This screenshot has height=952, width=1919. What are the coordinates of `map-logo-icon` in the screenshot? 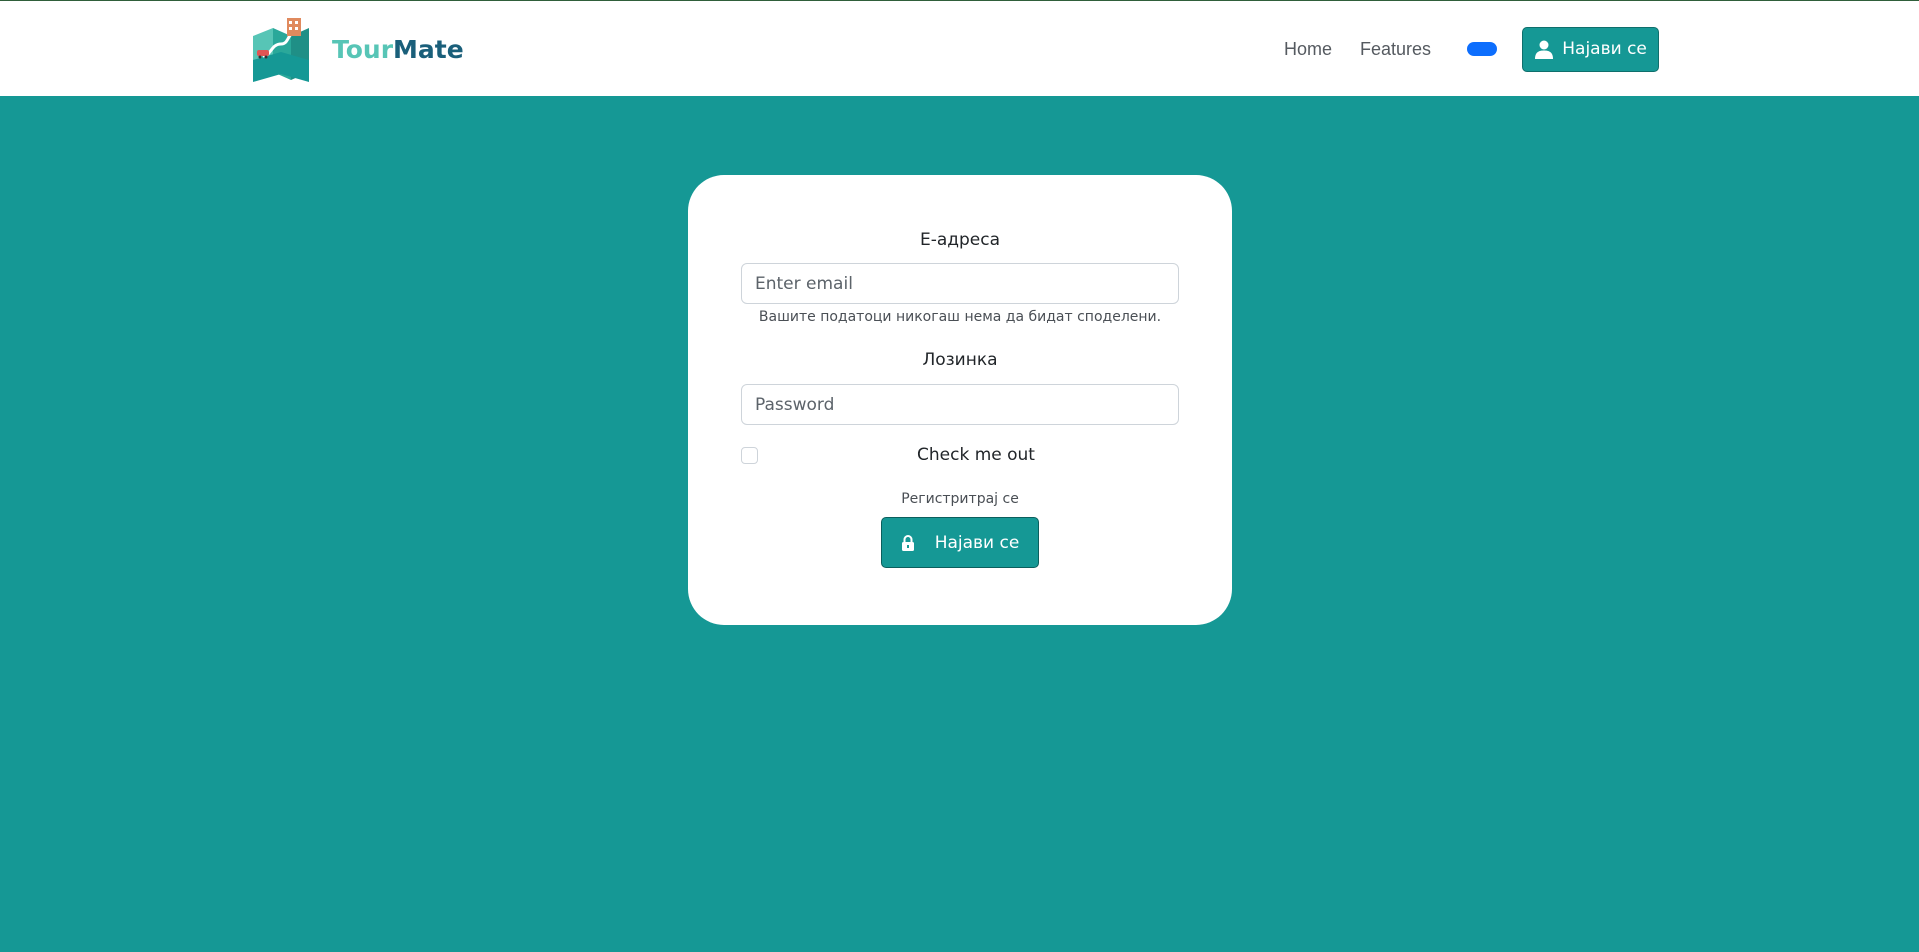 It's located at (281, 50).